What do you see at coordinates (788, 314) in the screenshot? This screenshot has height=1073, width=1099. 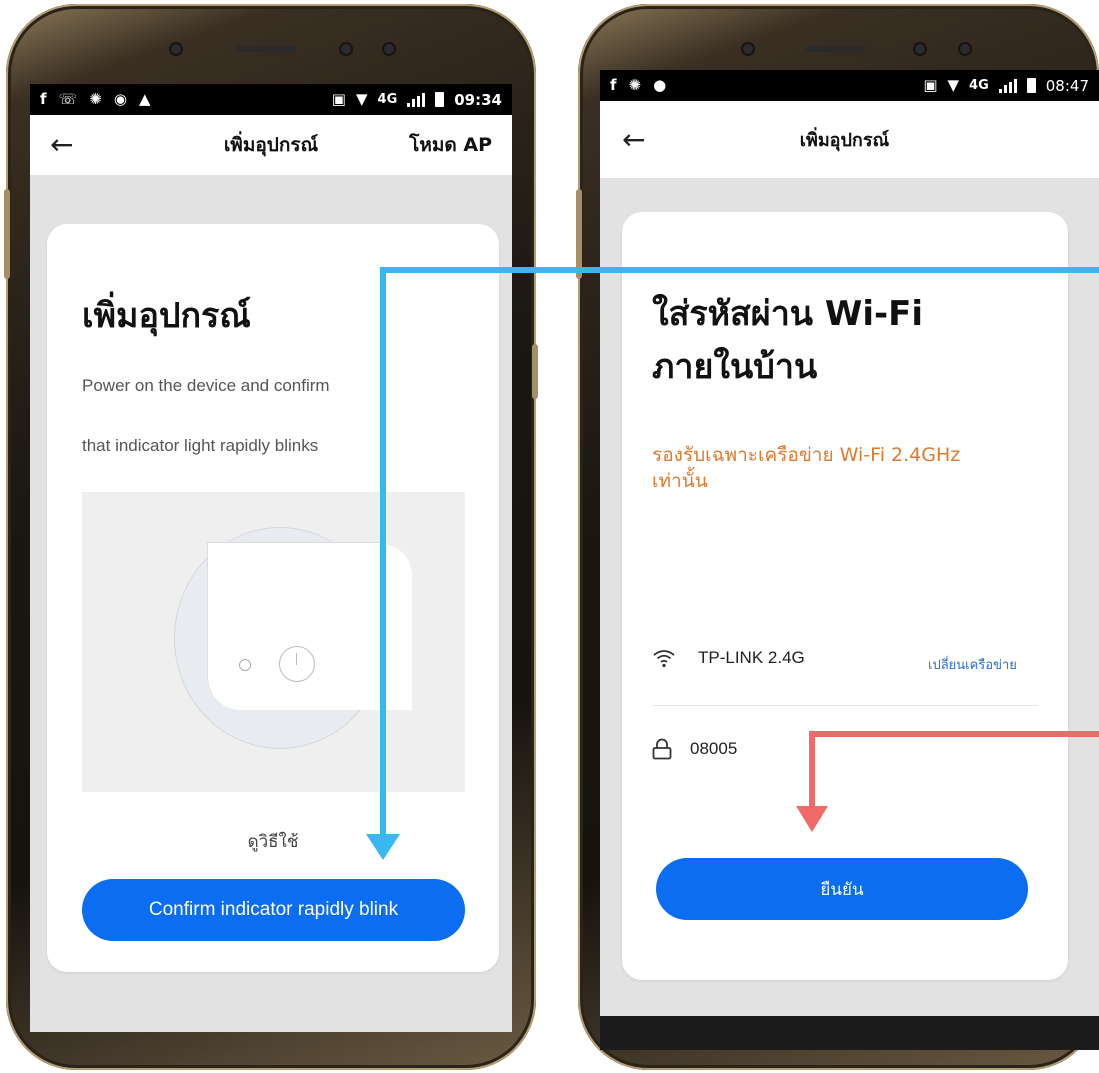 I see `card-title-line-1: ใส่รหัสผ่าน Wi-Fi` at bounding box center [788, 314].